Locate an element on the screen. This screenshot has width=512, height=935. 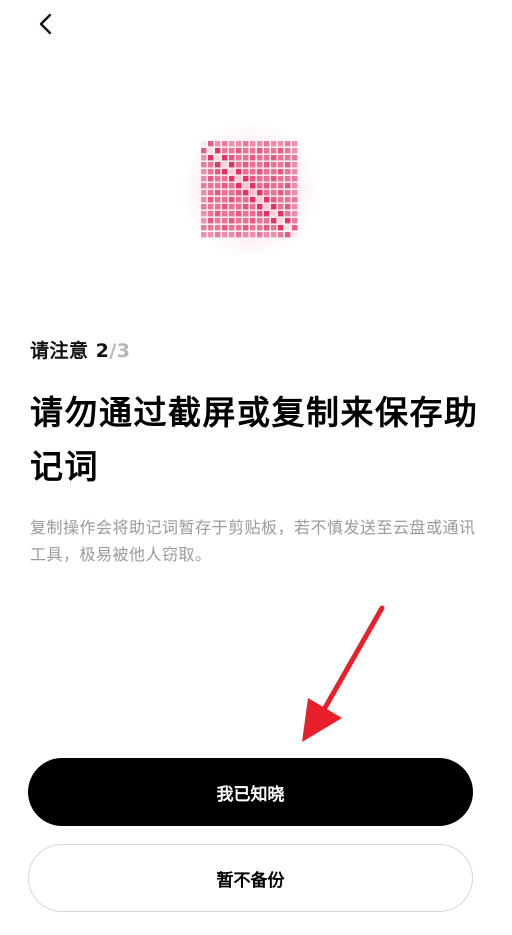
acknowledge-button: 我已知晓 is located at coordinates (250, 792).